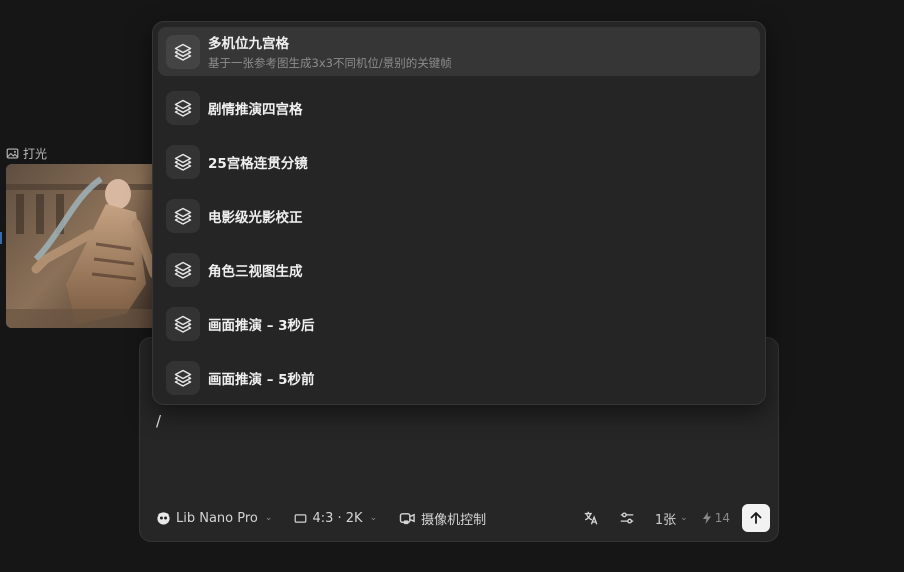 The image size is (904, 572). What do you see at coordinates (12, 153) in the screenshot?
I see `image-icon` at bounding box center [12, 153].